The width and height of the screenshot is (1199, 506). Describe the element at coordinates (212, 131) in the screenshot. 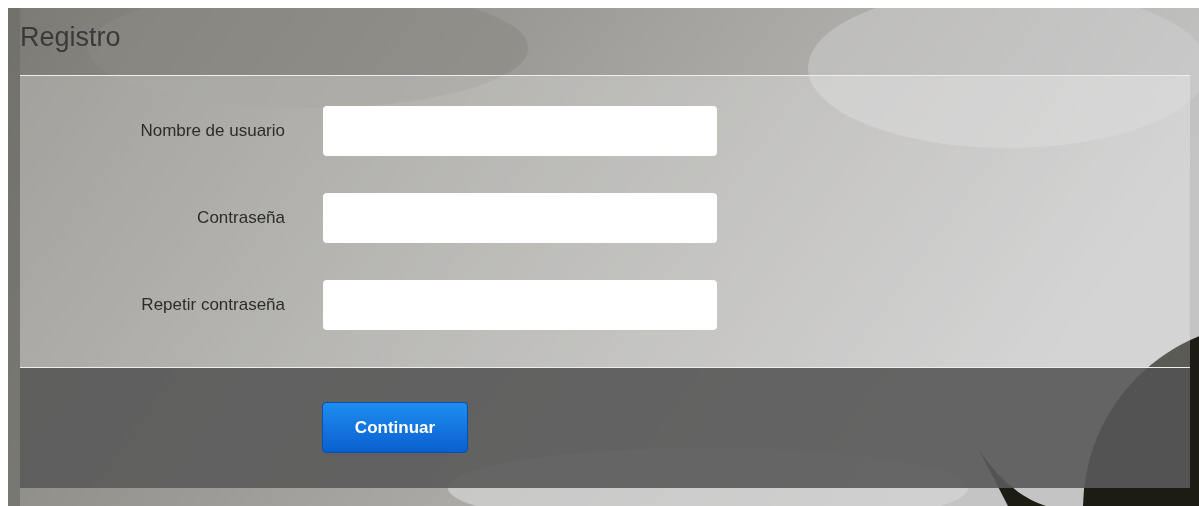

I see `field-label: Nombre de usuario` at that location.